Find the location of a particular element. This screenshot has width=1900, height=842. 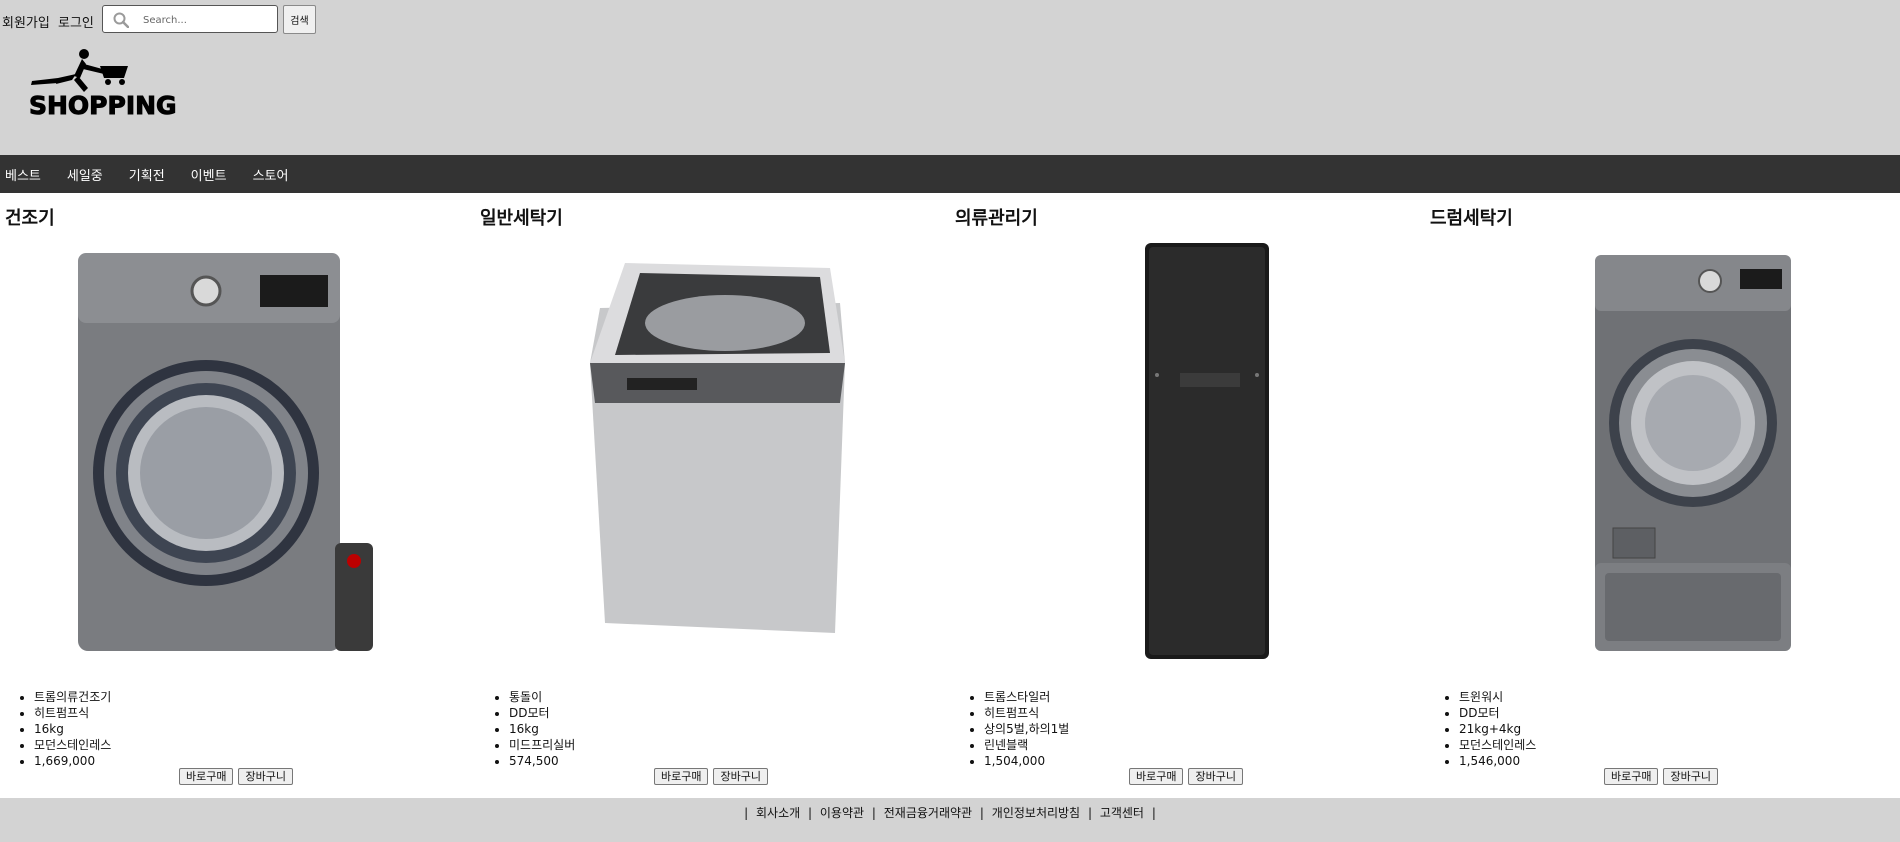

product-features: 트롬의류건조기 히트펌프식 16kg 모던스테인레스 1,669,000 is located at coordinates (63, 729).